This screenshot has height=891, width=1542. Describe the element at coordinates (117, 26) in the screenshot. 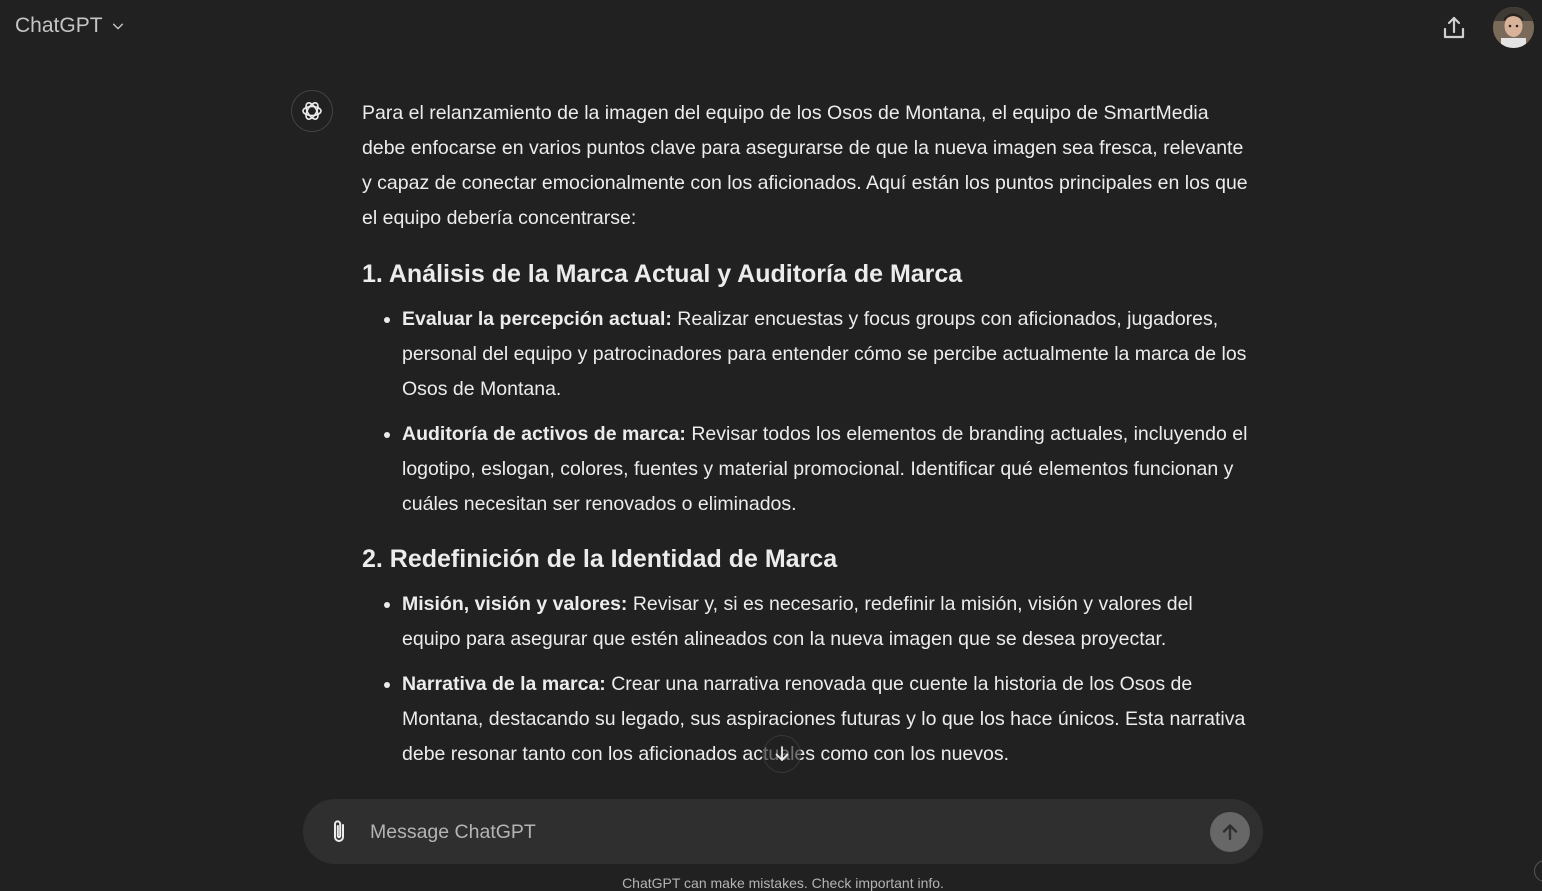

I see `chevron-down-icon` at that location.